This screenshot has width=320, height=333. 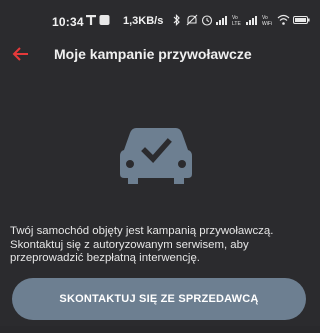 What do you see at coordinates (156, 156) in the screenshot?
I see `car-check-icon` at bounding box center [156, 156].